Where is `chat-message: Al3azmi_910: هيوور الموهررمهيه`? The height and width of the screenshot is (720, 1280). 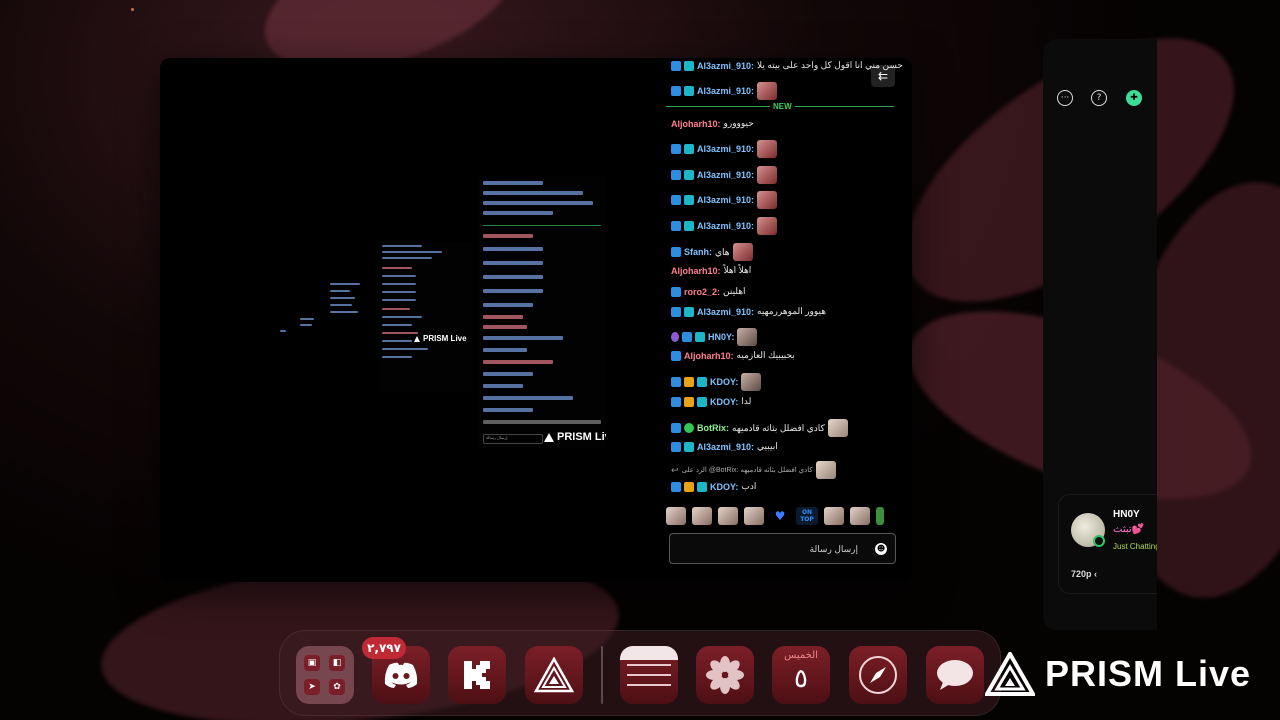
chat-message: Al3azmi_910: هيوور الموهررمهيه is located at coordinates (748, 311).